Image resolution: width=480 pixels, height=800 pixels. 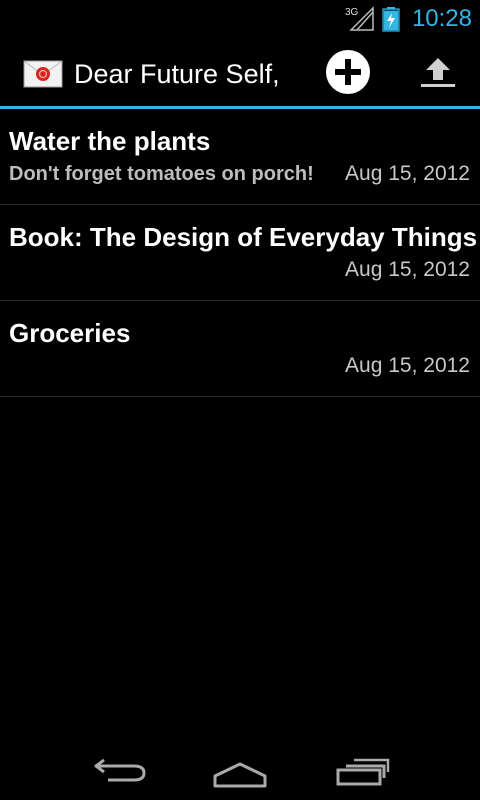 What do you see at coordinates (360, 19) in the screenshot?
I see `signal-icon: 3G` at bounding box center [360, 19].